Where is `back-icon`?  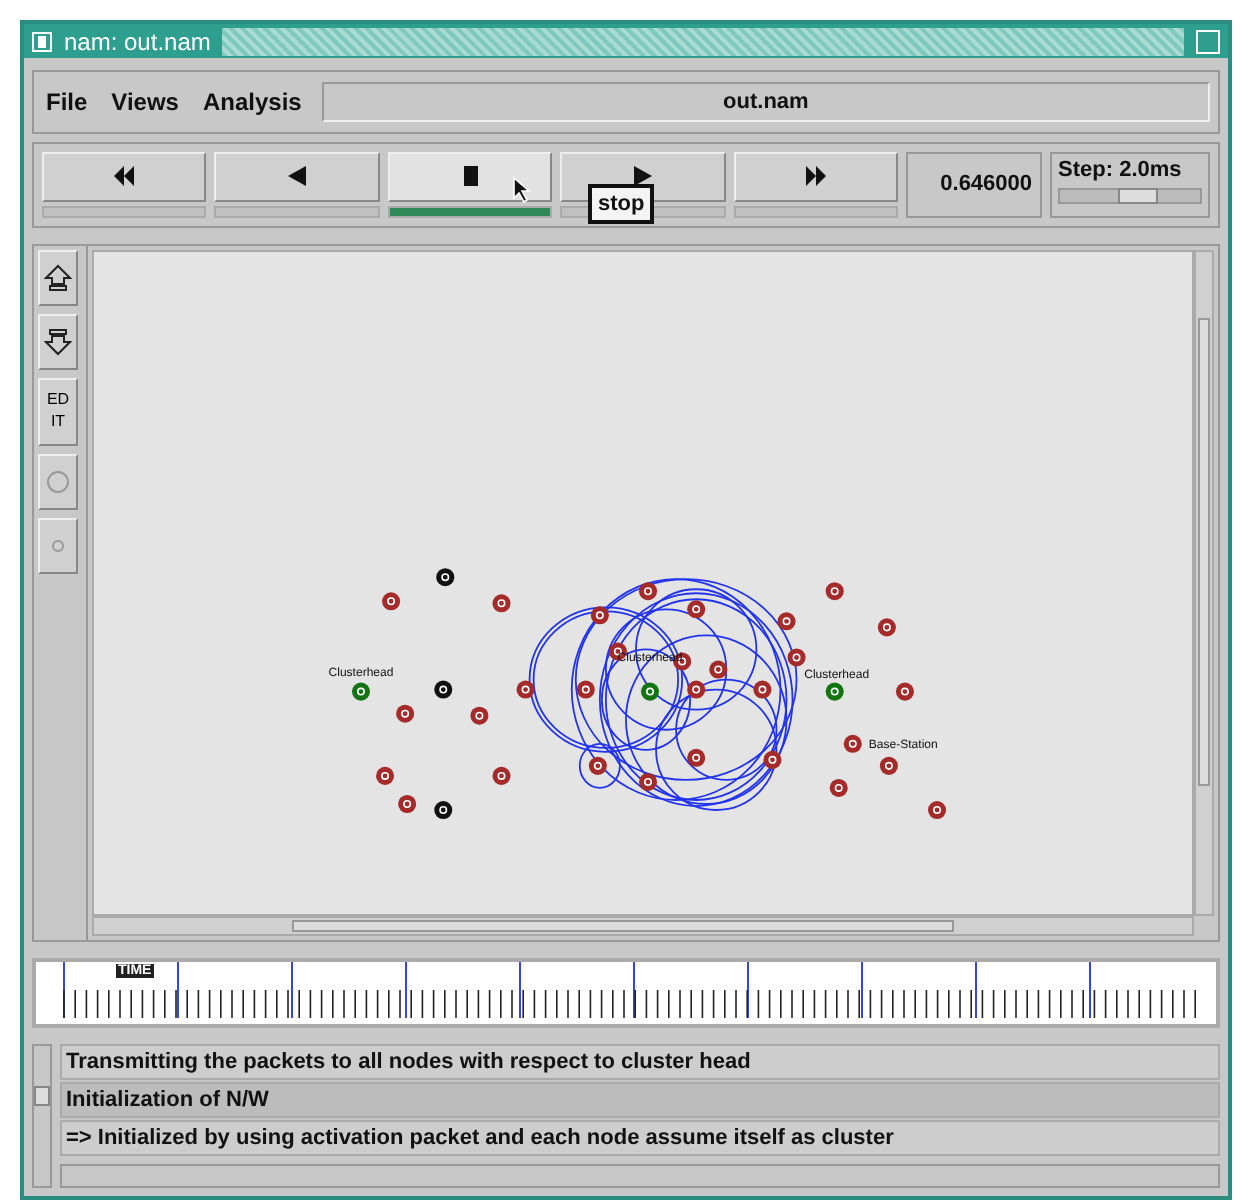
back-icon is located at coordinates (297, 176).